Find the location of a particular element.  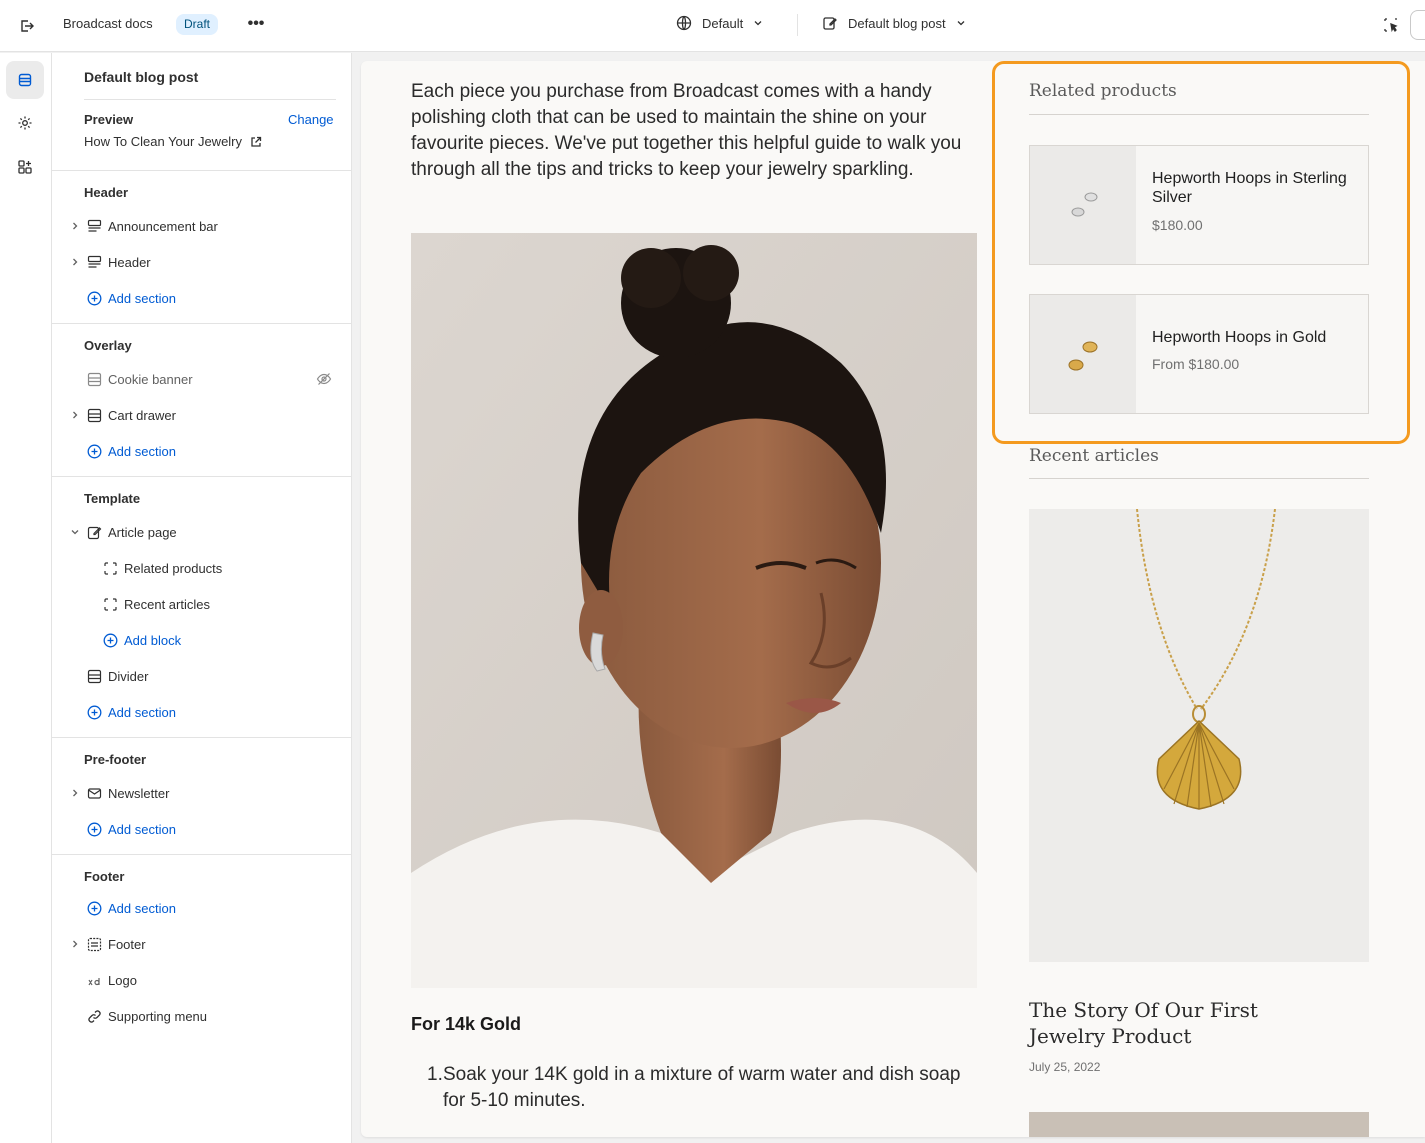

external-link-icon is located at coordinates (256, 141).